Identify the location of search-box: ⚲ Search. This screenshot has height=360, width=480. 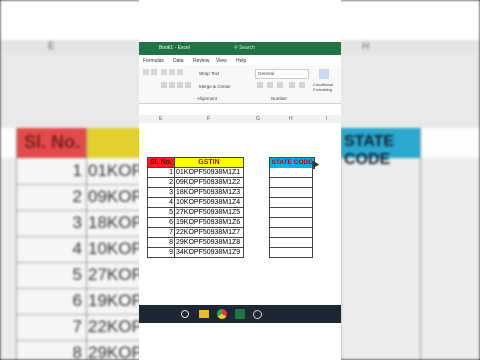
(244, 48).